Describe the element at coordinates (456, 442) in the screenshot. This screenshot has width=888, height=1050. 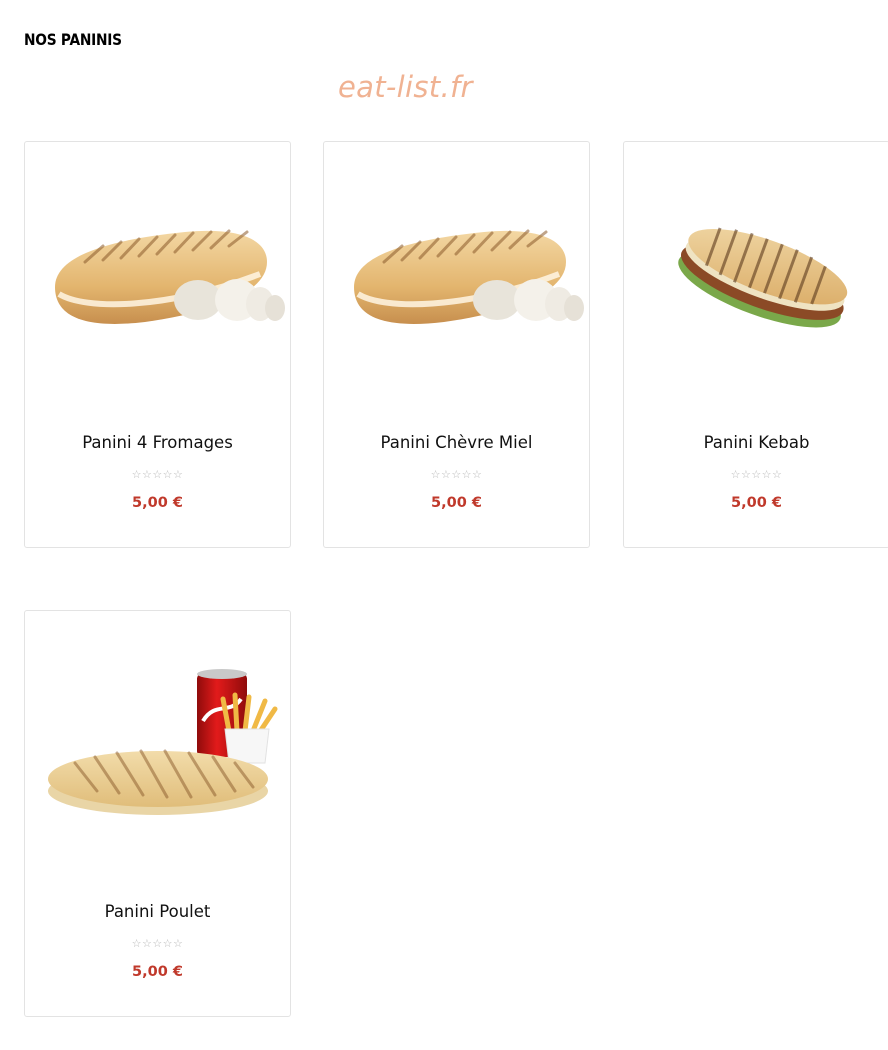
I see `product-name: Panini Chèvre Miel` at that location.